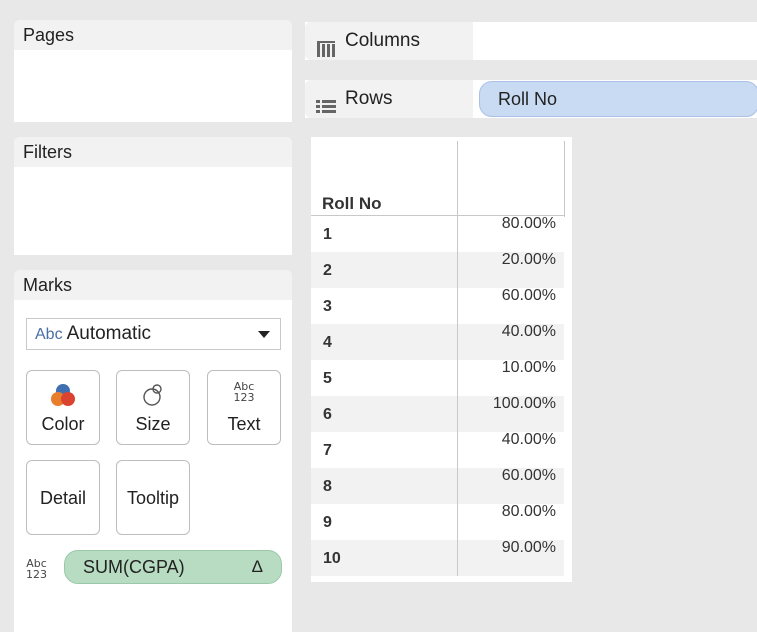  I want to click on marks-title: Marks, so click(153, 285).